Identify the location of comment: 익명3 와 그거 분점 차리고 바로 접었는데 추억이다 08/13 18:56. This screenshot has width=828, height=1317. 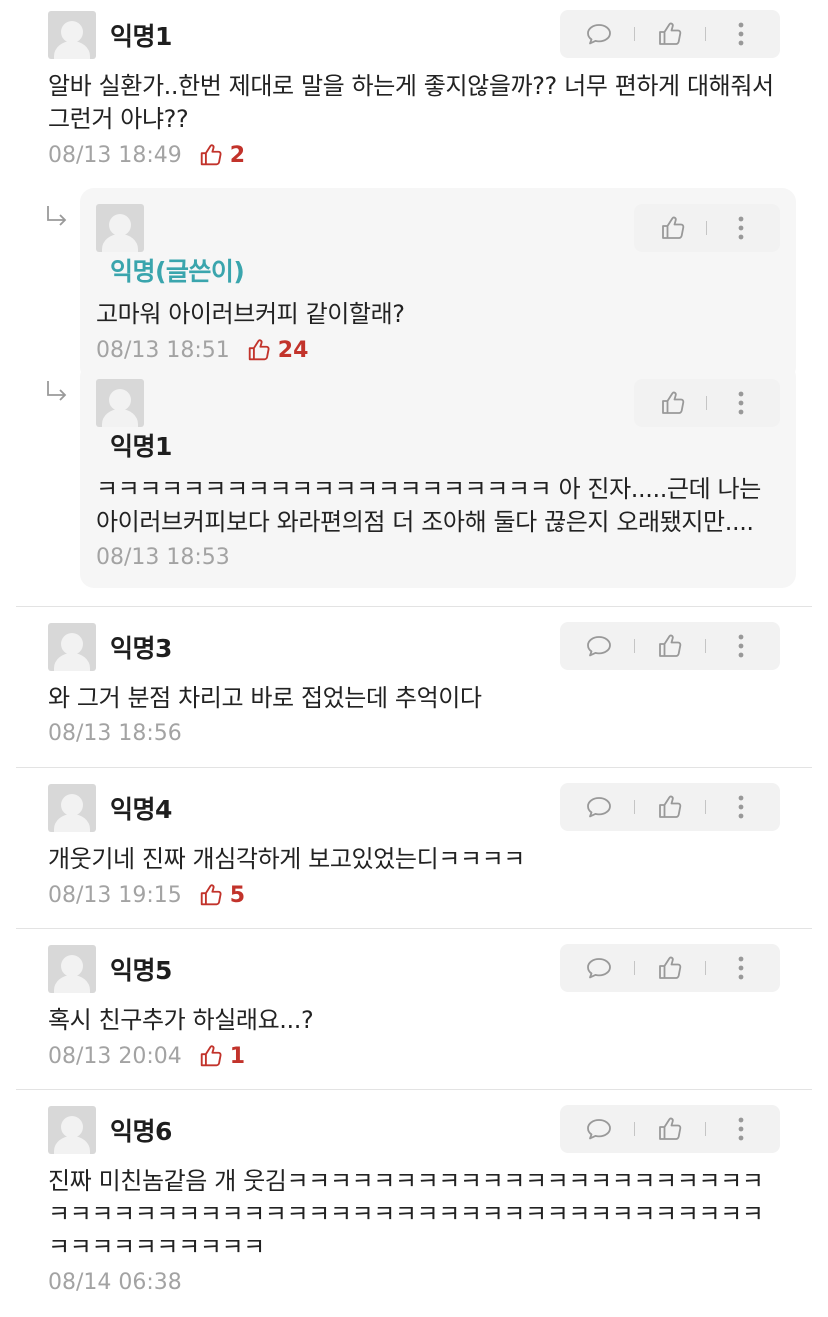
(414, 684).